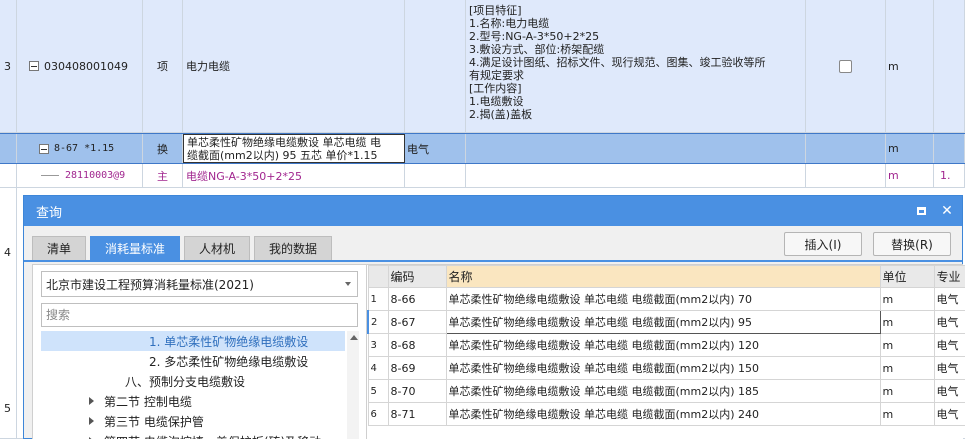  Describe the element at coordinates (49, 213) in the screenshot. I see `dialog-title: 查询` at that location.